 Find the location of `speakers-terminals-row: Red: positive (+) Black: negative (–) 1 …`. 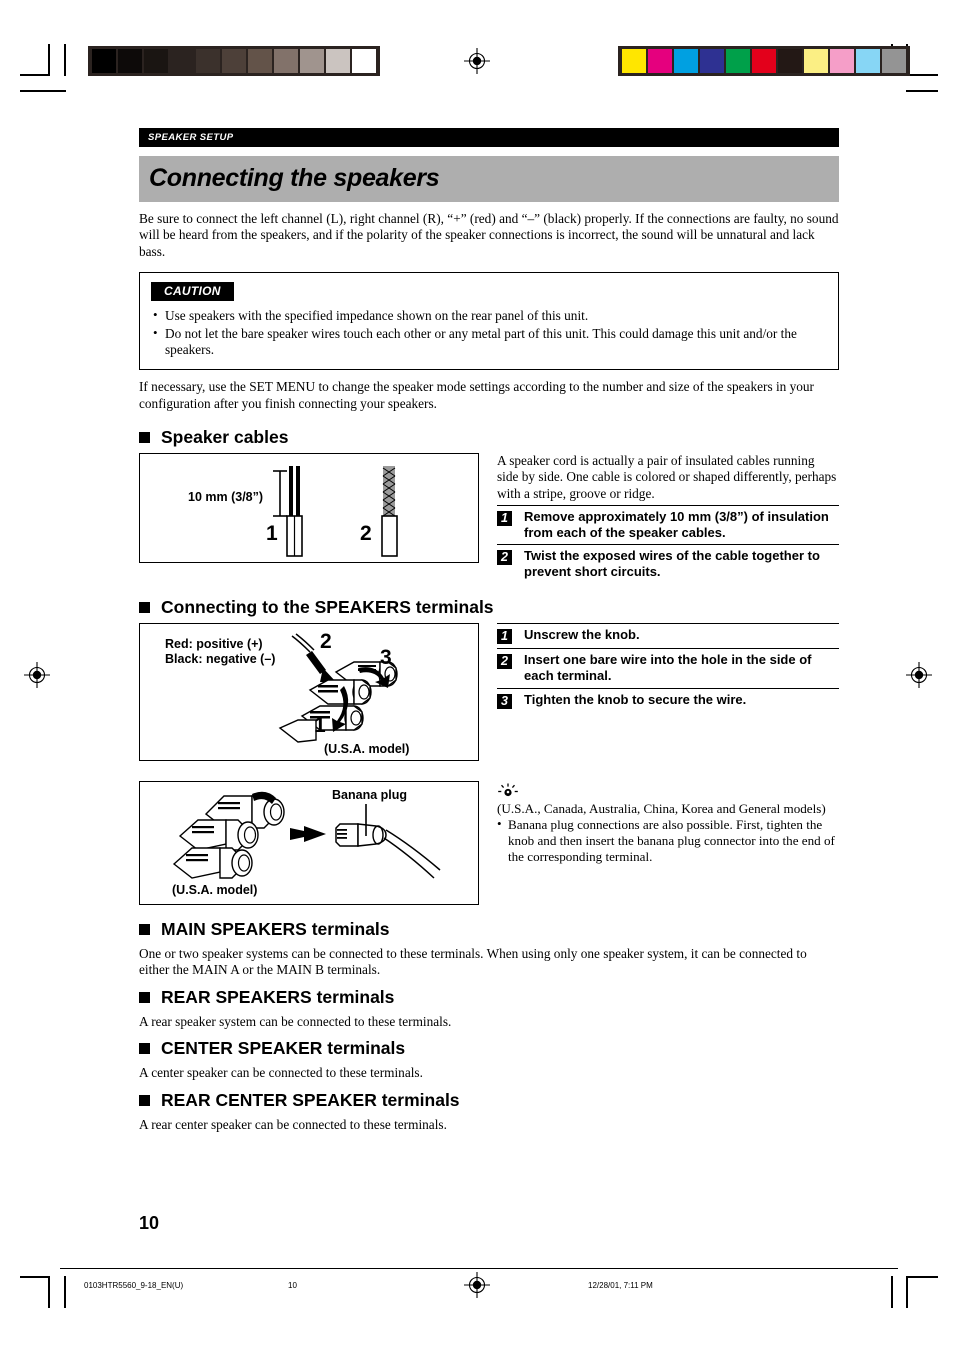

speakers-terminals-row: Red: positive (+) Black: negative (–) 1 … is located at coordinates (489, 692).